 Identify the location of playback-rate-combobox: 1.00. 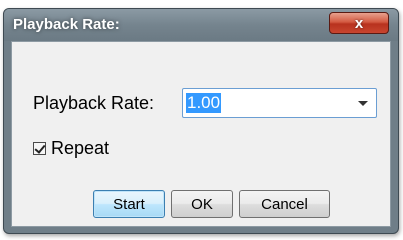
(279, 103).